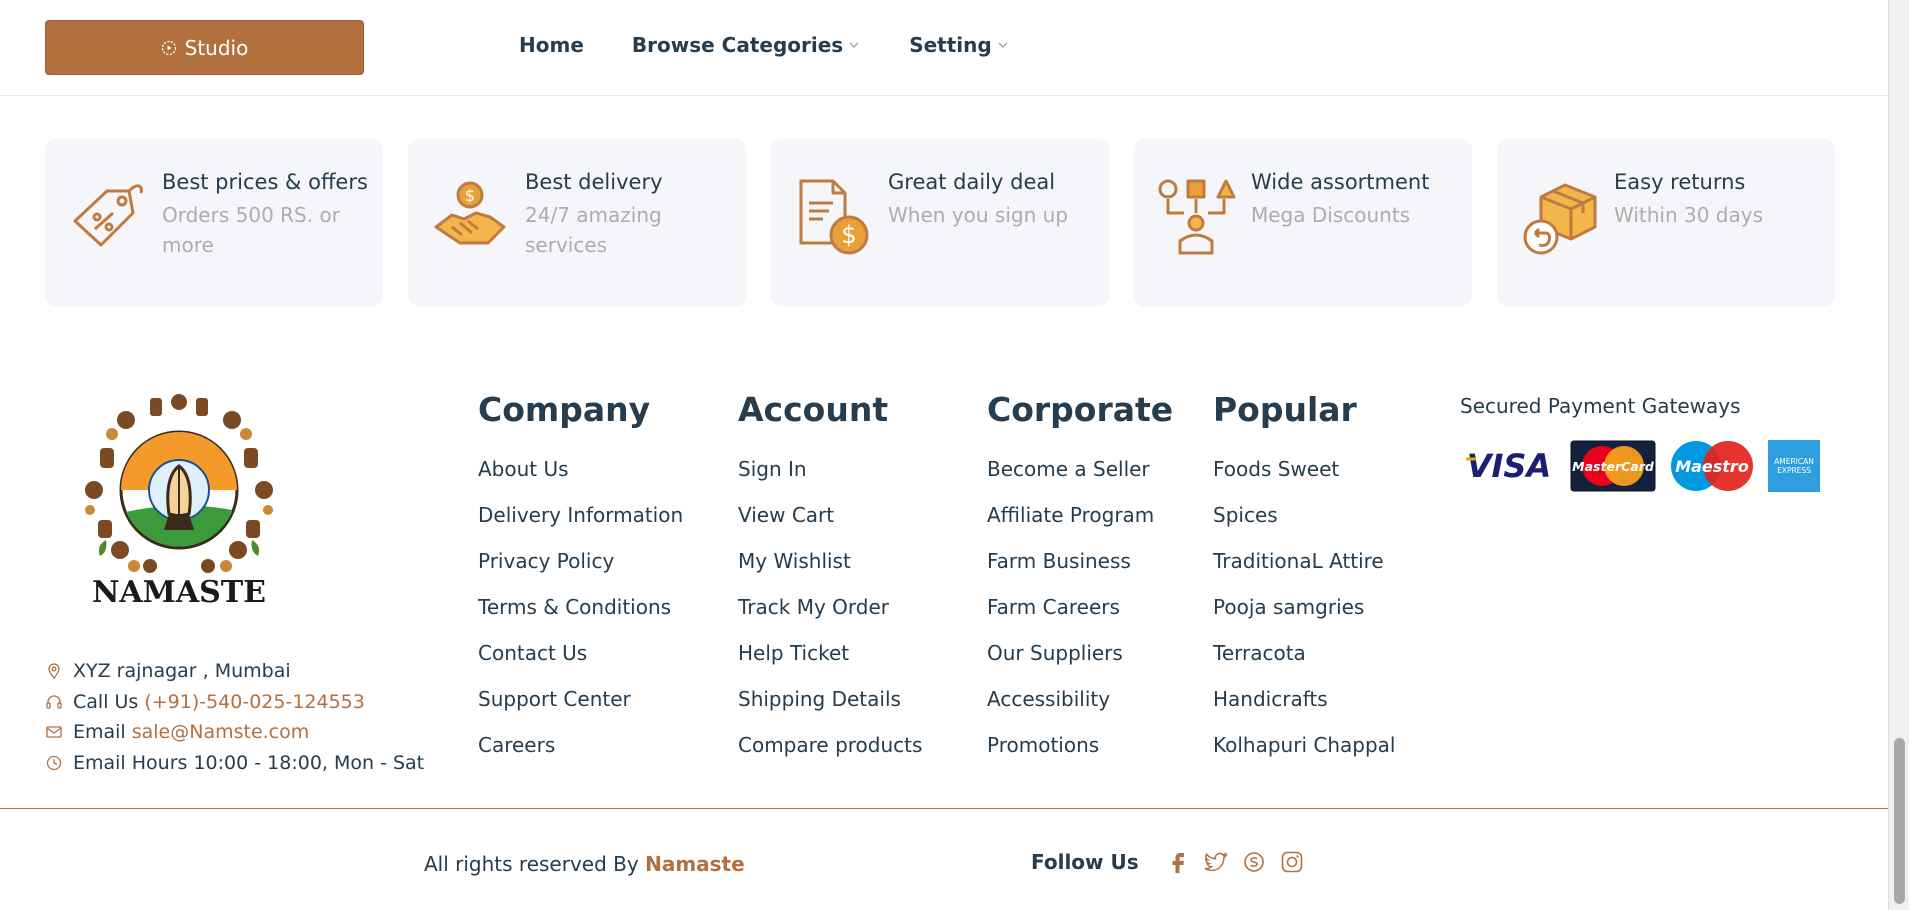 The image size is (1909, 910). Describe the element at coordinates (54, 702) in the screenshot. I see `headset-icon` at that location.